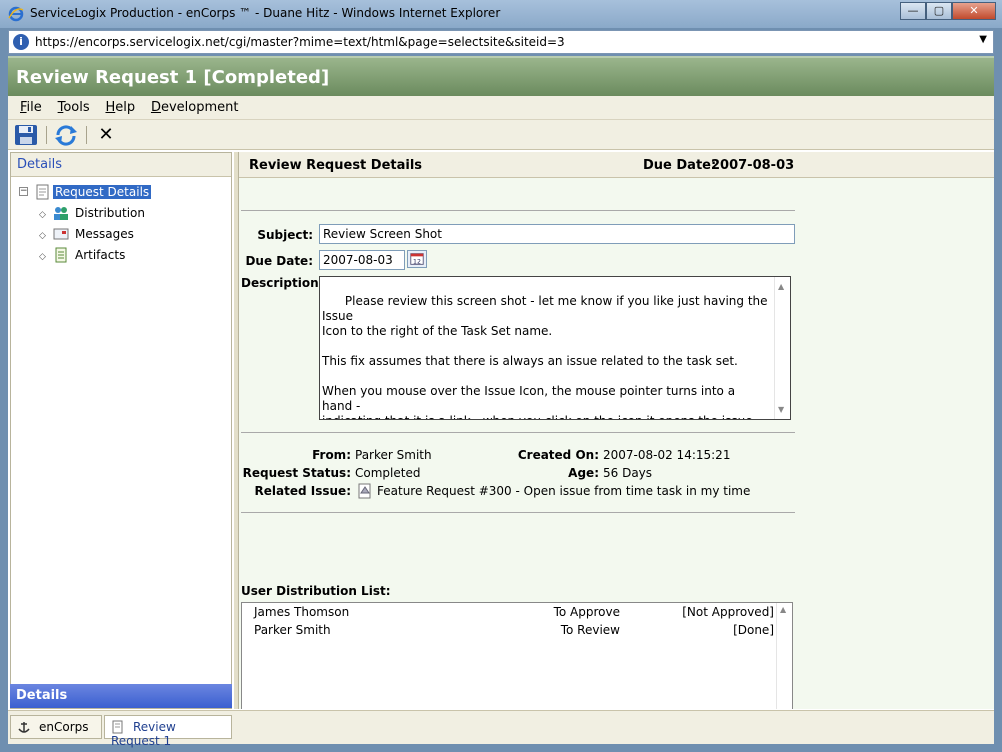 The height and width of the screenshot is (752, 1002). I want to click on tree-item-label: Artifacts, so click(100, 255).